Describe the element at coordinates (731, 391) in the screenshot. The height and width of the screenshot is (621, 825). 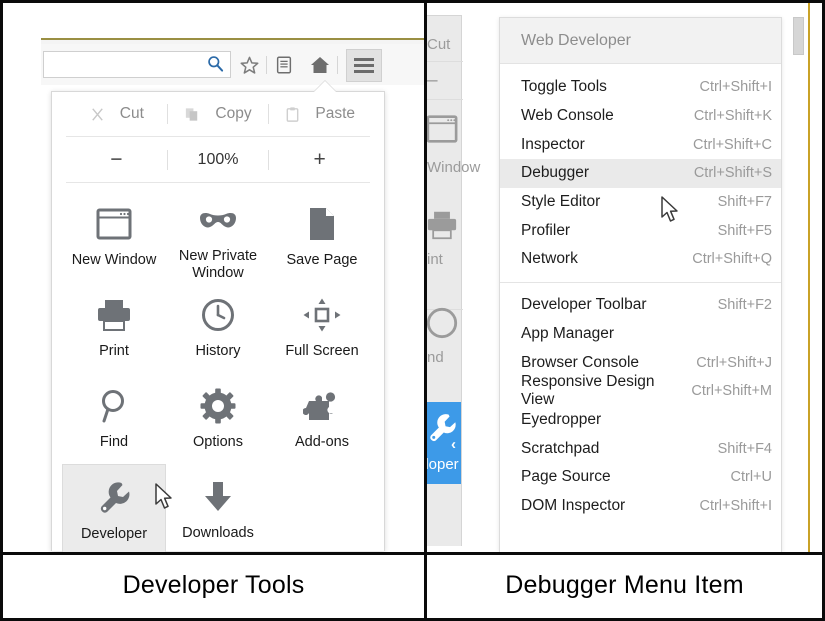
I see `menu-item-shortcut: Ctrl+Shift+M` at that location.